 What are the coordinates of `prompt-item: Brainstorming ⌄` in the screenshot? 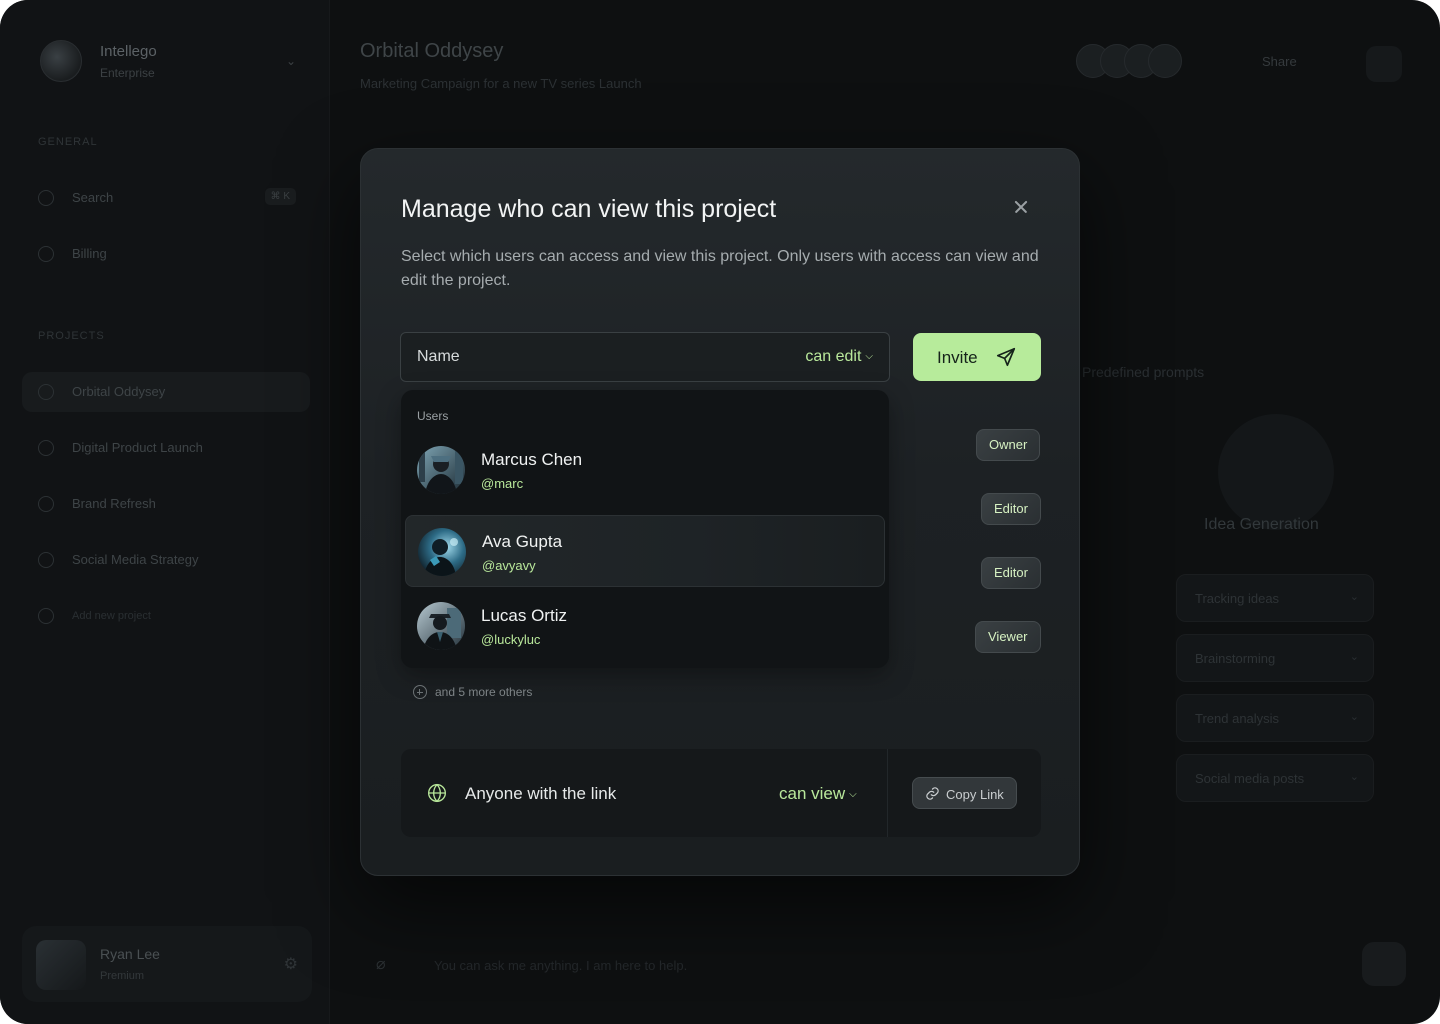 It's located at (1275, 658).